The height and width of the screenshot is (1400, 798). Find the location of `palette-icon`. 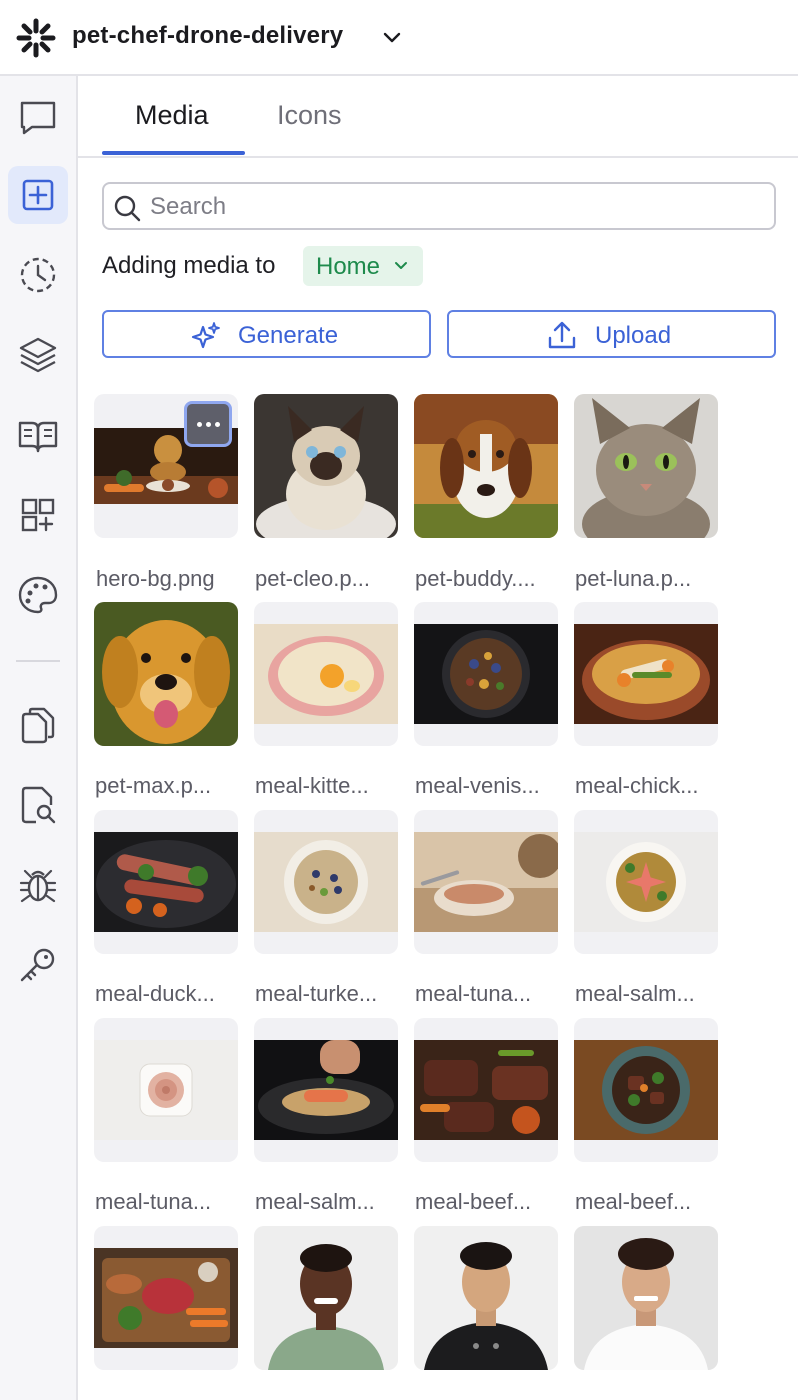

palette-icon is located at coordinates (38, 595).